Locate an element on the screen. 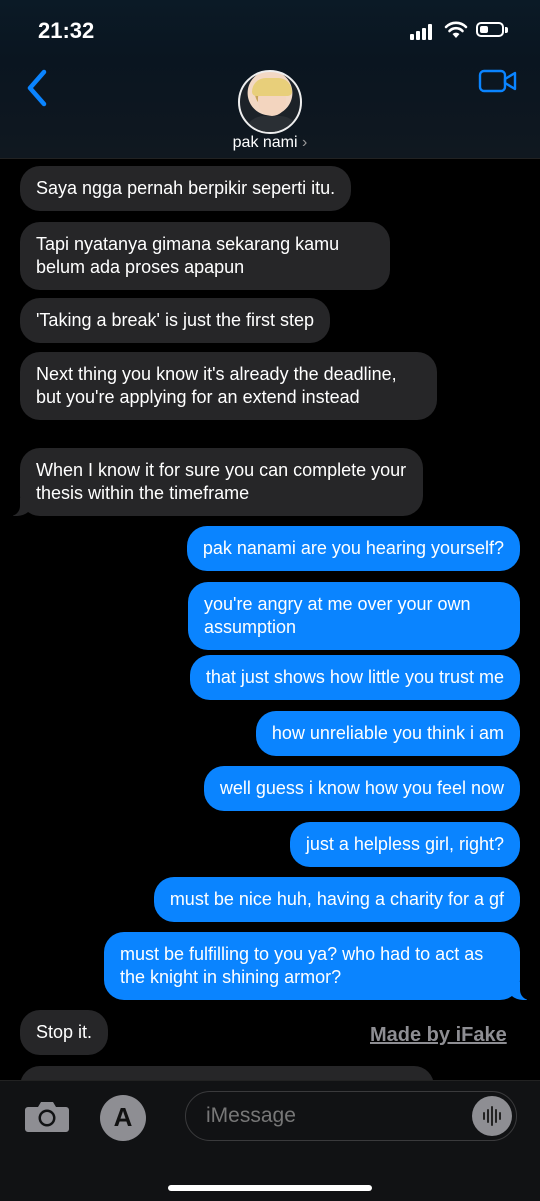 This screenshot has width=540, height=1201. waveform-icon is located at coordinates (492, 1116).